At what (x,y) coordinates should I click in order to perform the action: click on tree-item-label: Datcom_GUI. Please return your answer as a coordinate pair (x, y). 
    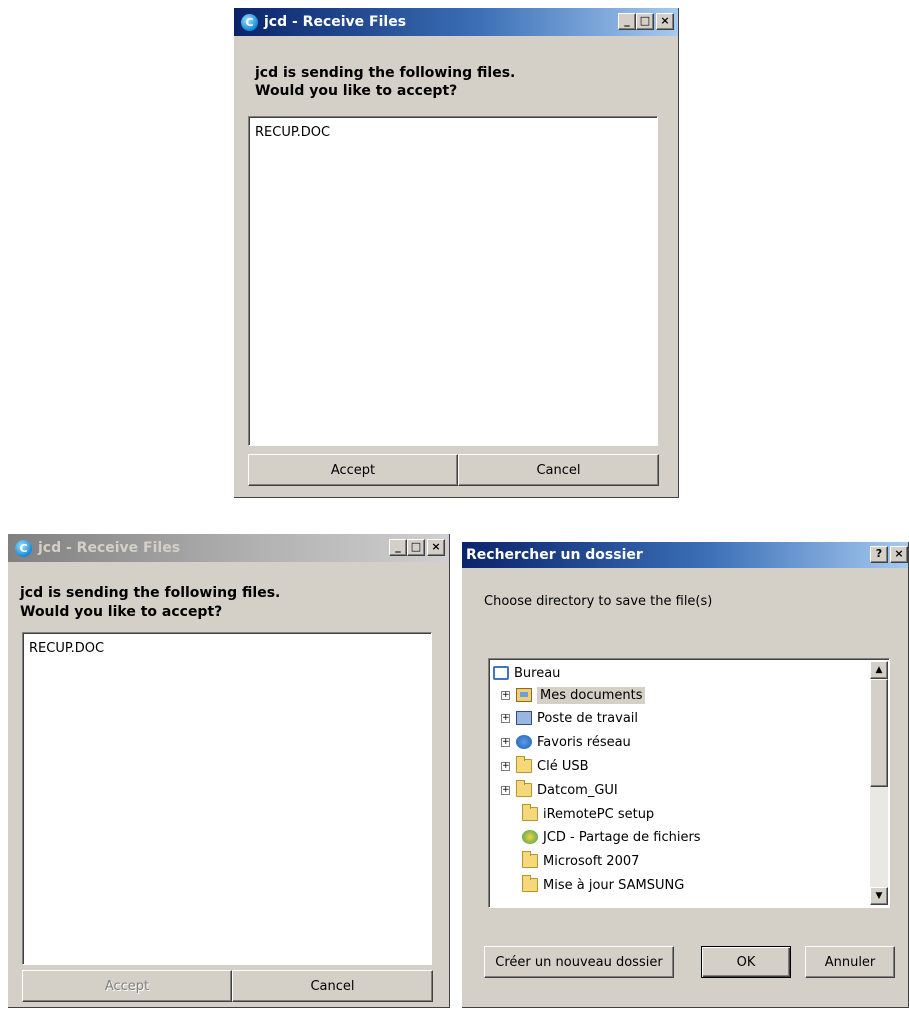
    Looking at the image, I should click on (577, 790).